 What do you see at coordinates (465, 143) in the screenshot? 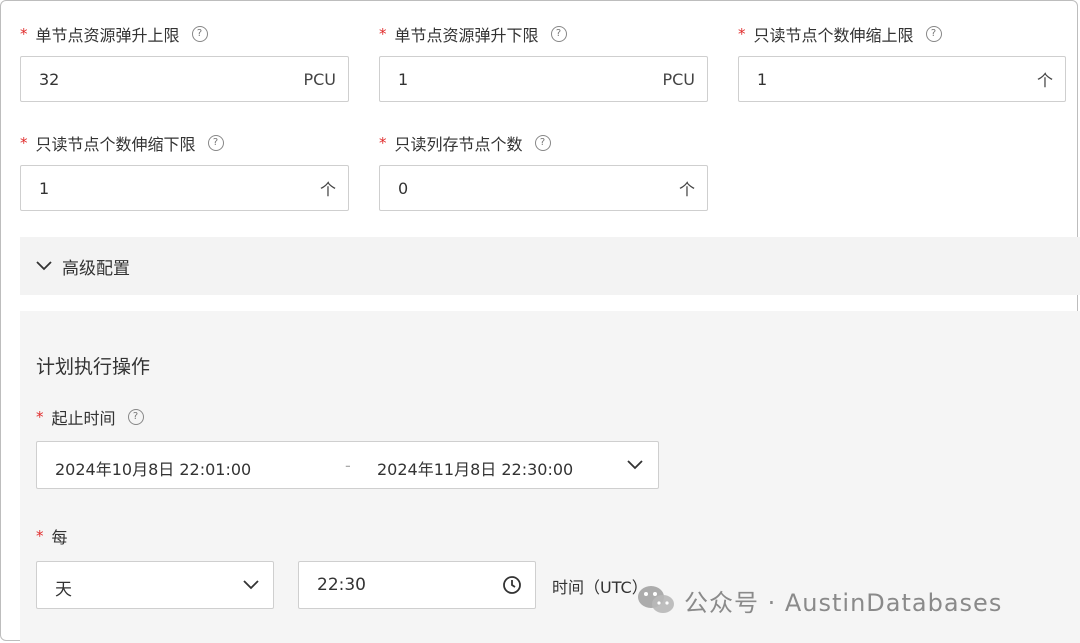
I see `ro-col-label: * 只读列存节点个数 ?` at bounding box center [465, 143].